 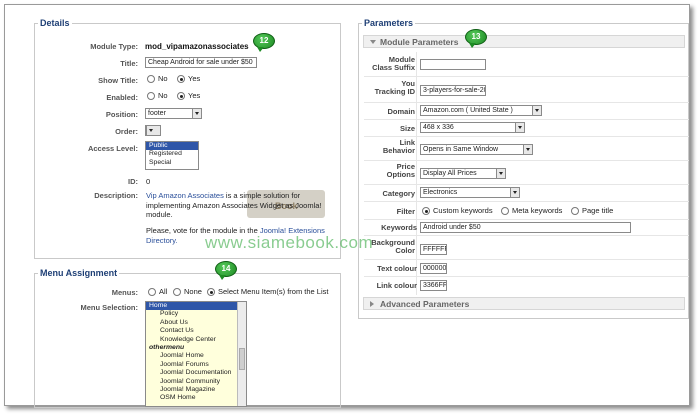 I want to click on link-colour-input: 3366FF, so click(x=433, y=285).